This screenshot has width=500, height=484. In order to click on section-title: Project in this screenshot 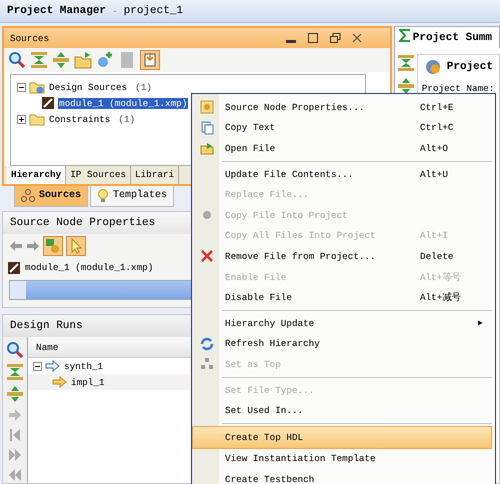, I will do `click(469, 67)`.